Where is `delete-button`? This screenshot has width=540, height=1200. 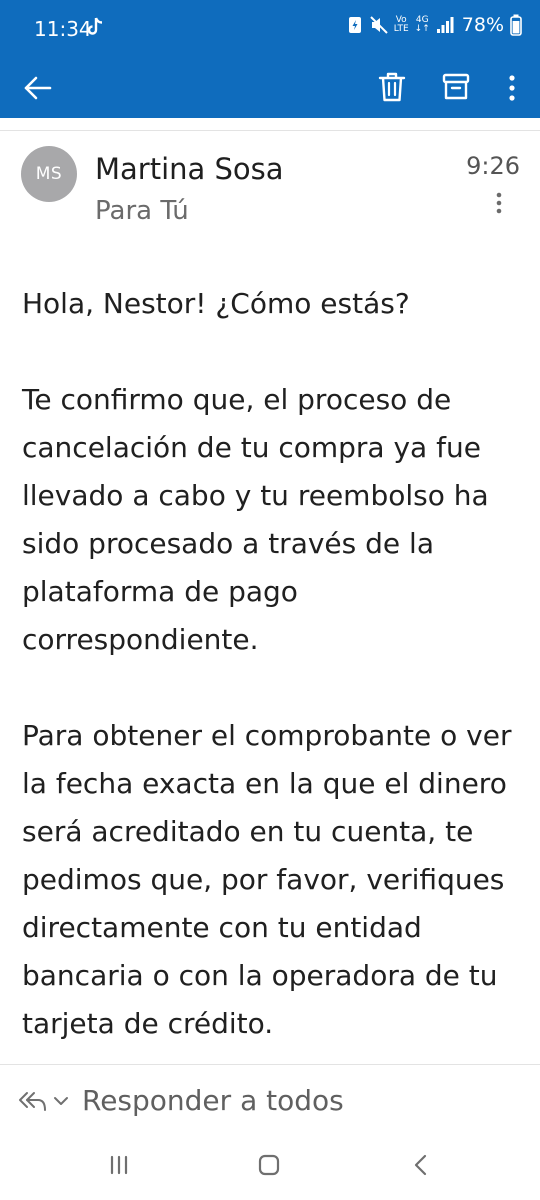
delete-button is located at coordinates (392, 88).